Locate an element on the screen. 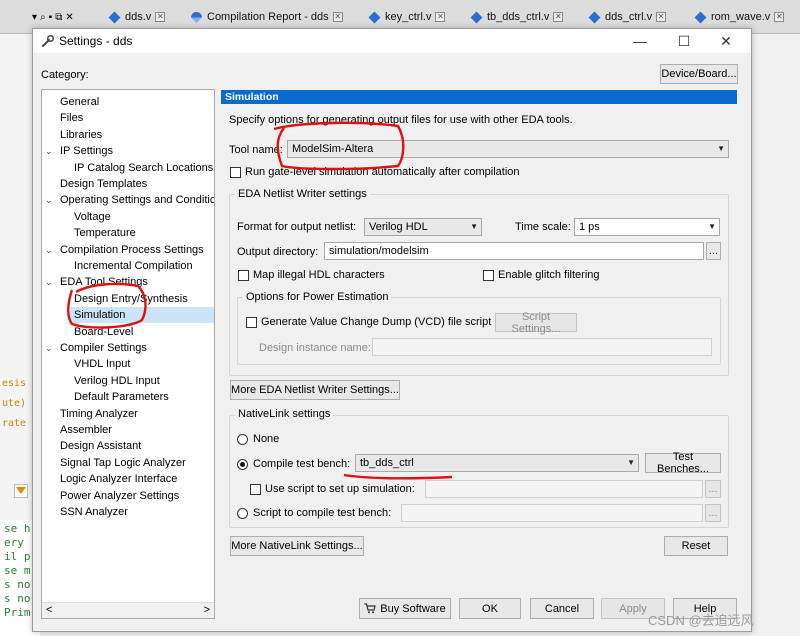 The image size is (800, 636). file-tab-key-ctrl: key_ctrl.v ✕ is located at coordinates (406, 17).